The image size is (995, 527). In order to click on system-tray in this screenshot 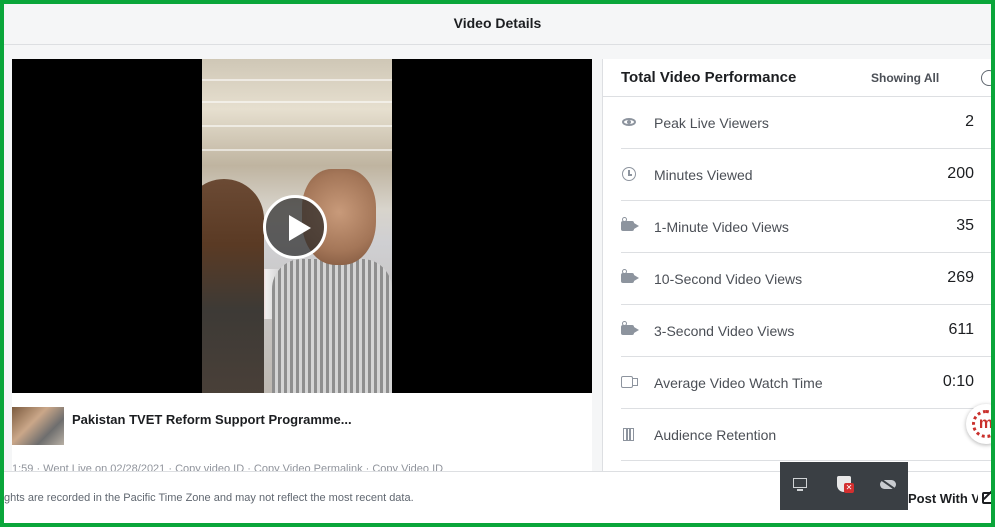, I will do `click(844, 486)`.